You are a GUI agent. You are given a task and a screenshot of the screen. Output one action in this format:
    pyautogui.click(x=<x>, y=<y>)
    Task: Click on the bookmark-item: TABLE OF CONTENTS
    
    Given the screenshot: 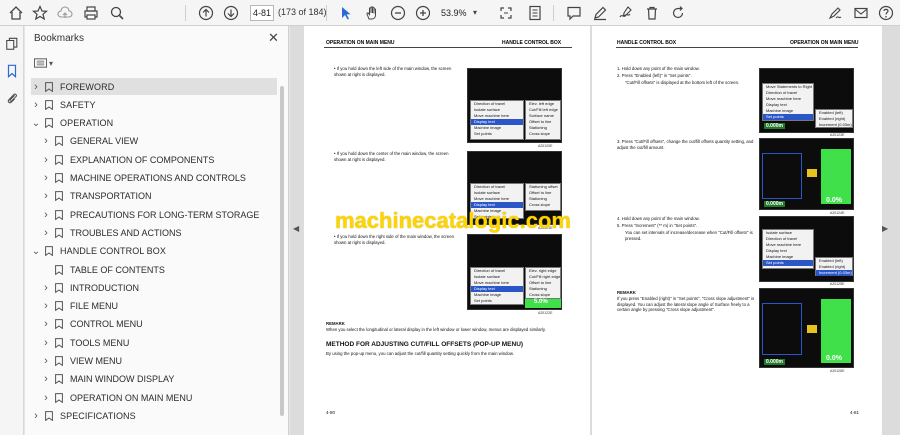 What is the action you would take?
    pyautogui.click(x=158, y=269)
    